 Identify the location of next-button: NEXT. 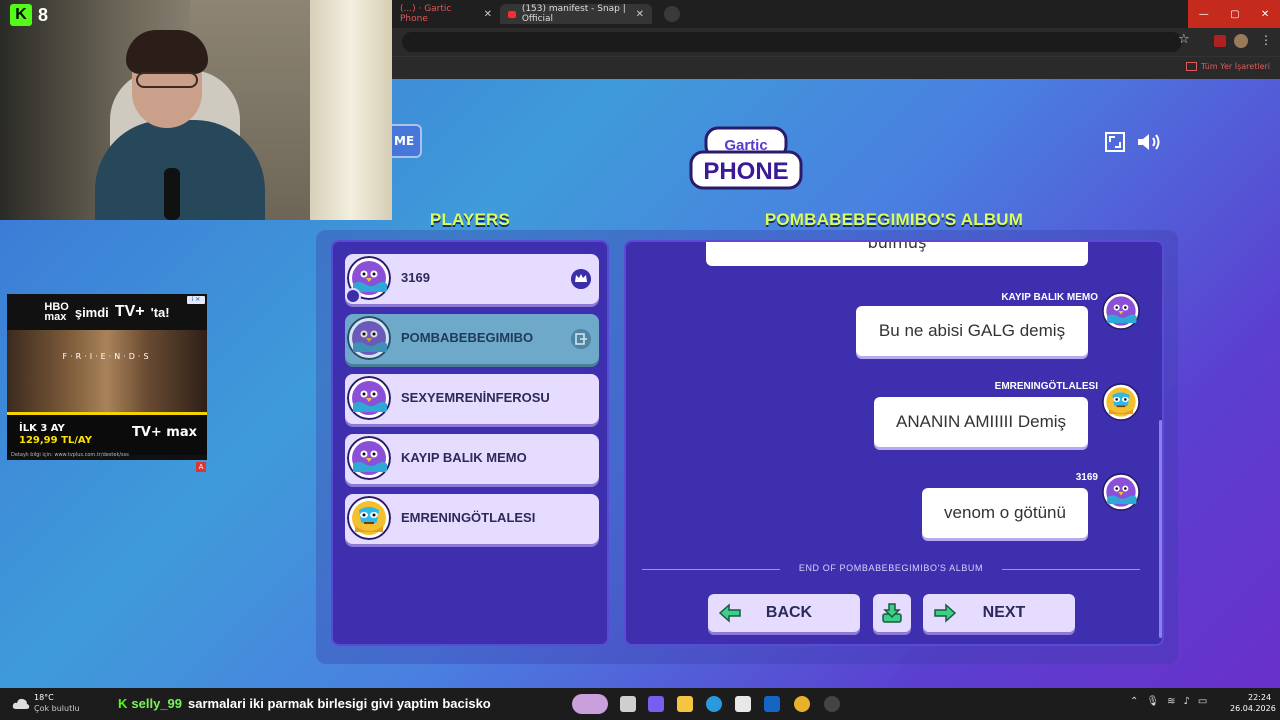
(999, 613).